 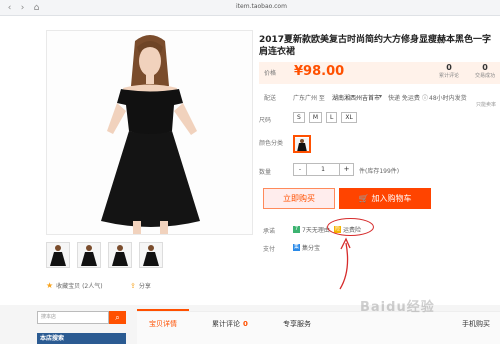 I want to click on tab-reviews: 累计评论 0, so click(x=230, y=324).